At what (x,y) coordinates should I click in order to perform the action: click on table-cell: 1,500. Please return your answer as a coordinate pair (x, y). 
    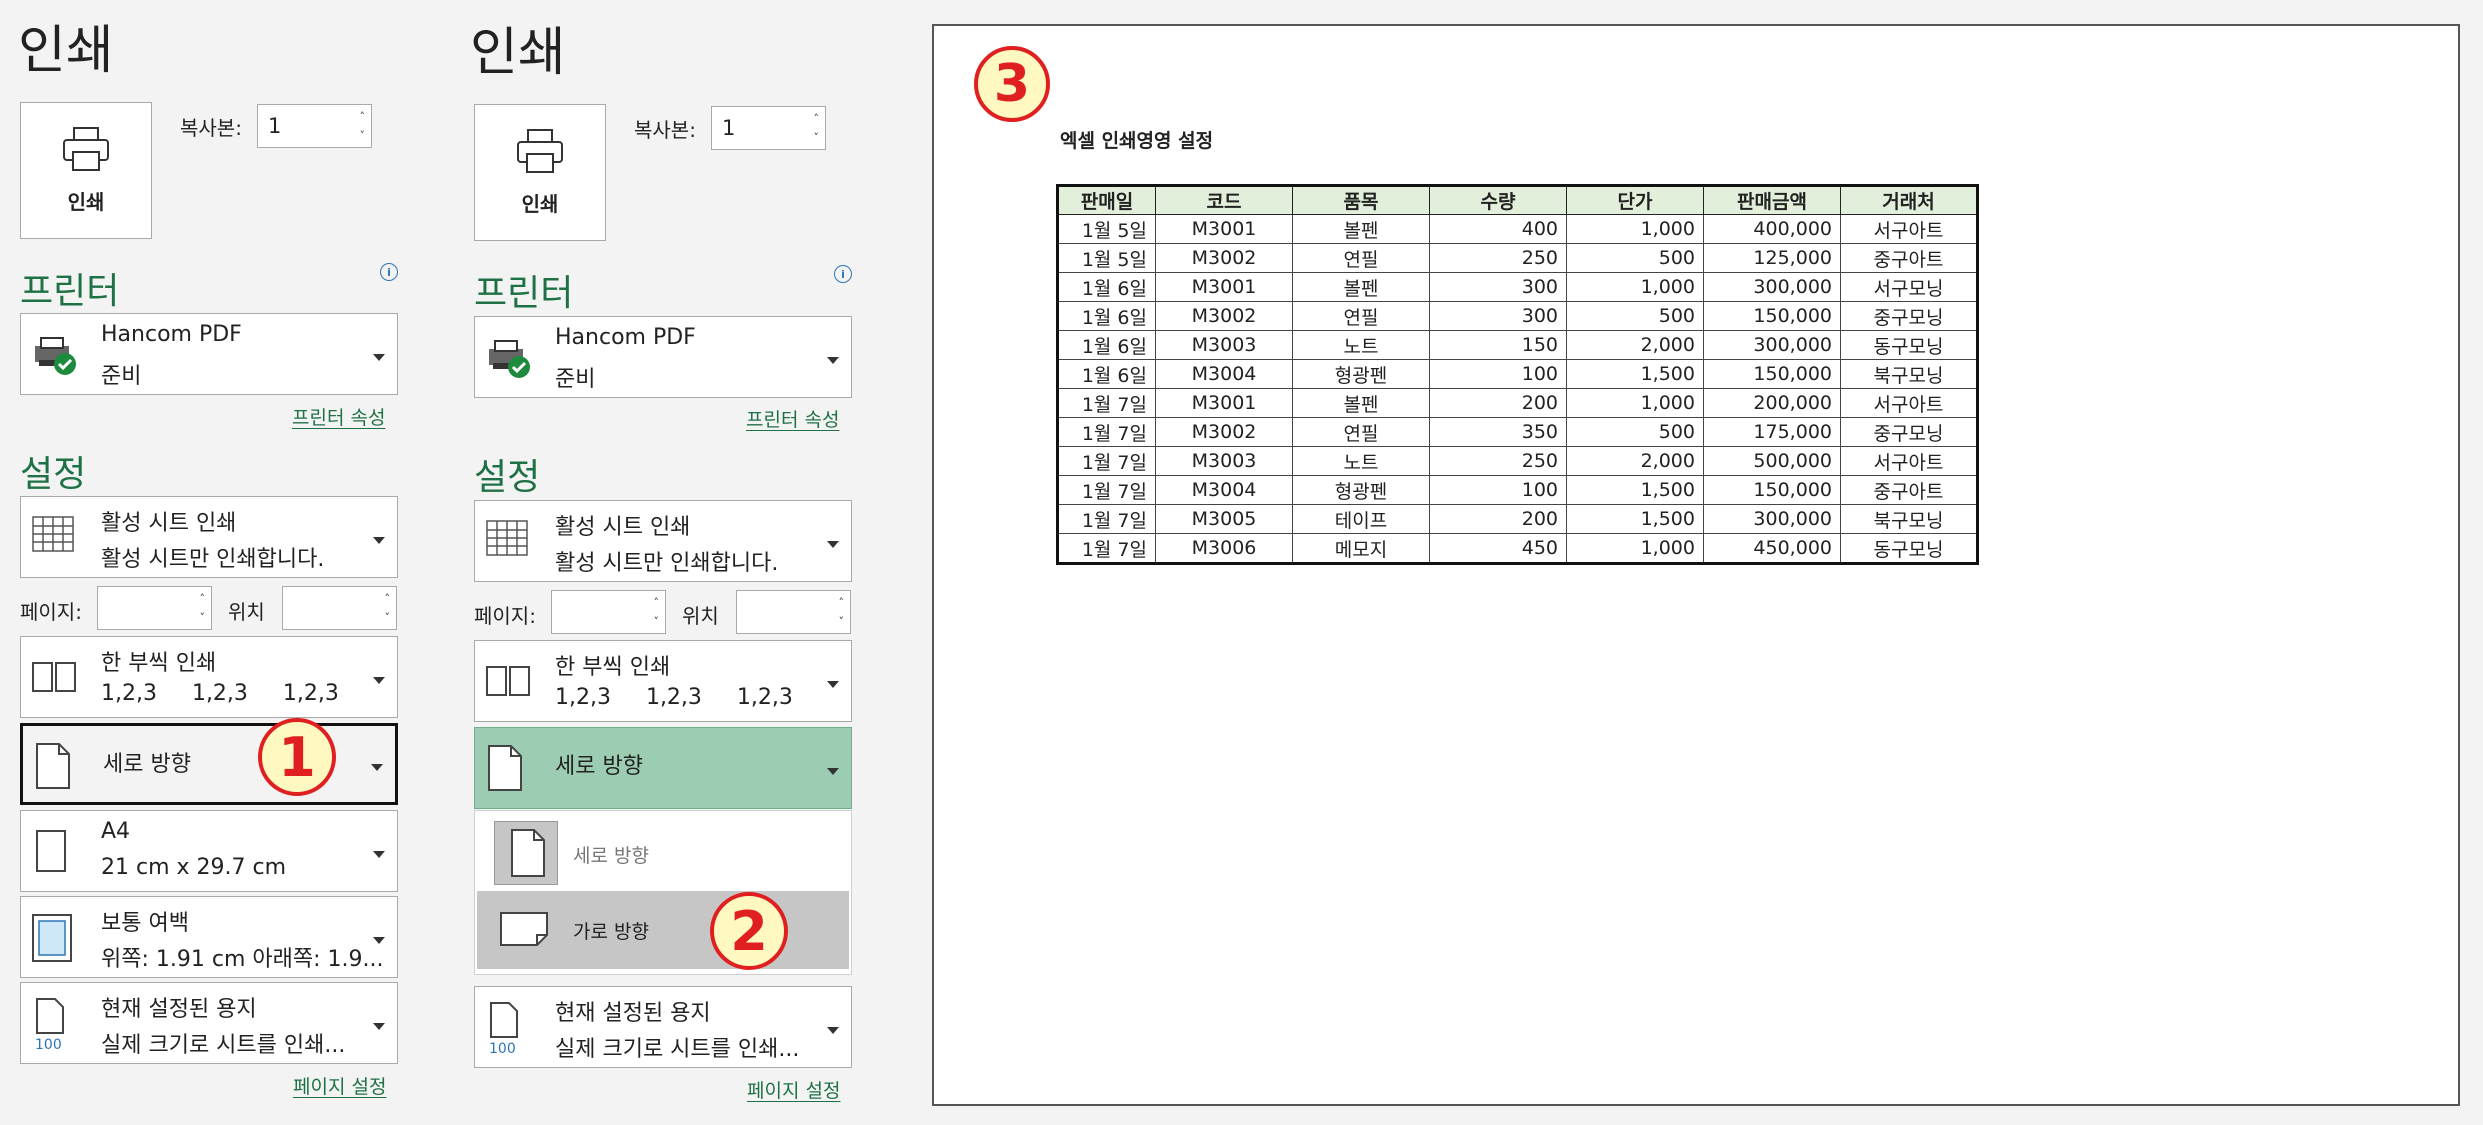
    Looking at the image, I should click on (1635, 374).